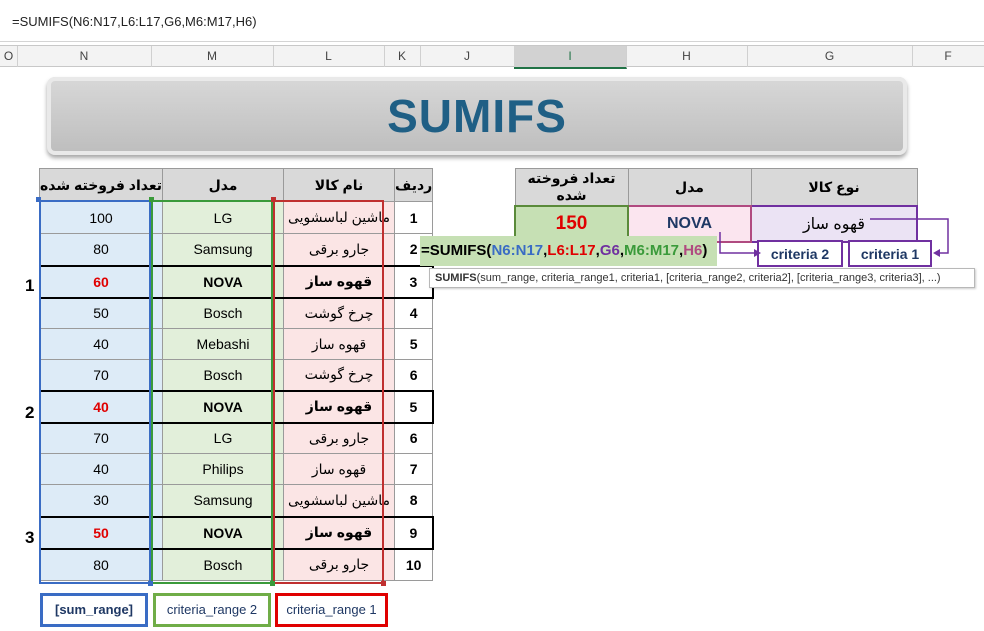 This screenshot has width=984, height=631. I want to click on criteria-2-arrow, so click(736, 243).